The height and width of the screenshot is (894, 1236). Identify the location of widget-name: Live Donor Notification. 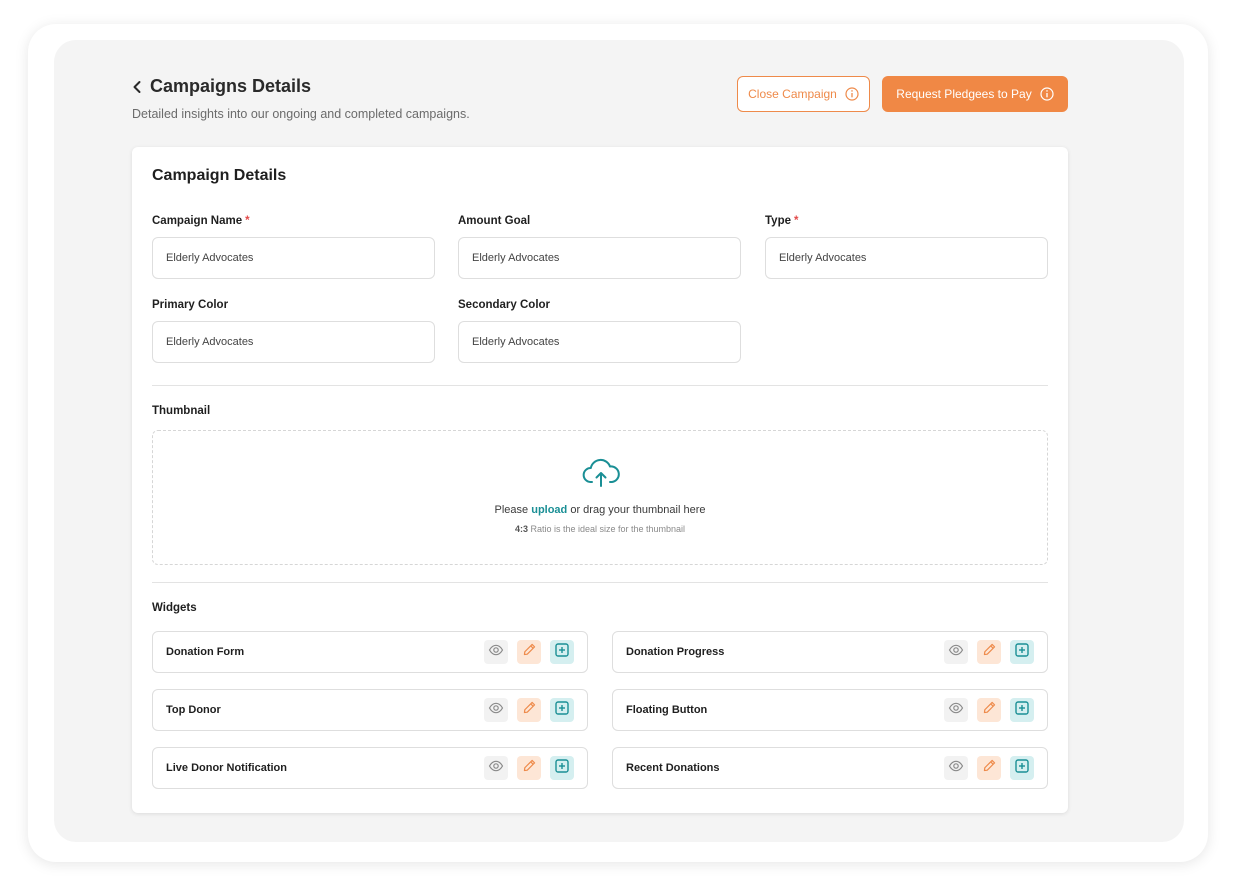
(226, 768).